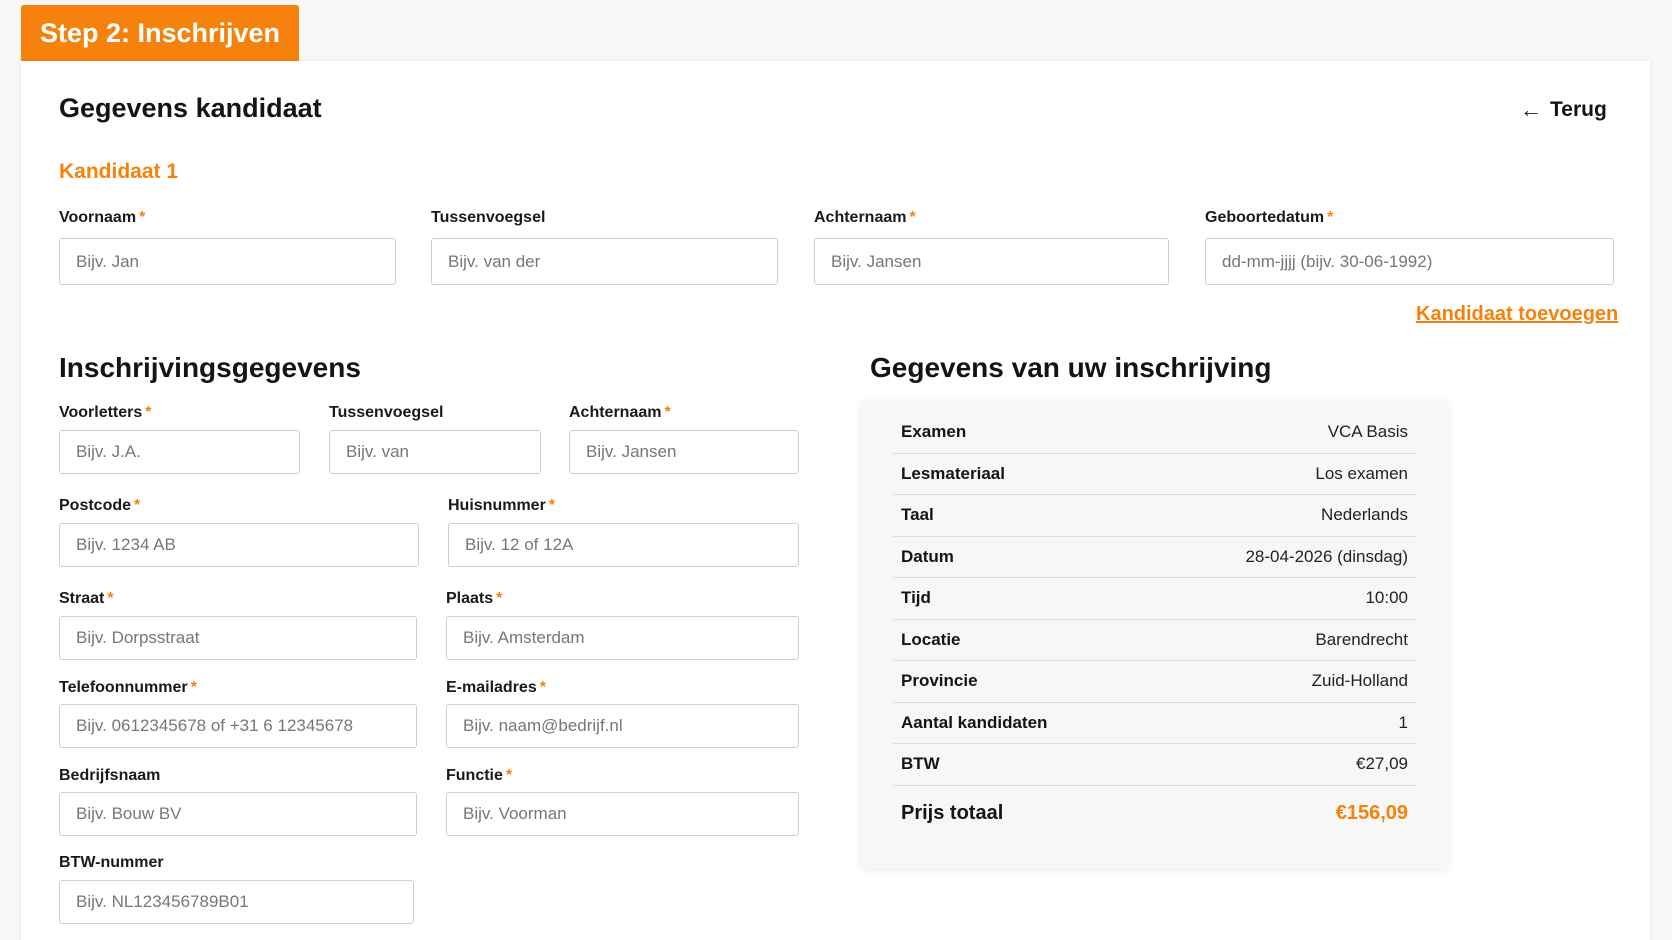 The width and height of the screenshot is (1672, 940). What do you see at coordinates (1382, 764) in the screenshot?
I see `summary-value: €27,09` at bounding box center [1382, 764].